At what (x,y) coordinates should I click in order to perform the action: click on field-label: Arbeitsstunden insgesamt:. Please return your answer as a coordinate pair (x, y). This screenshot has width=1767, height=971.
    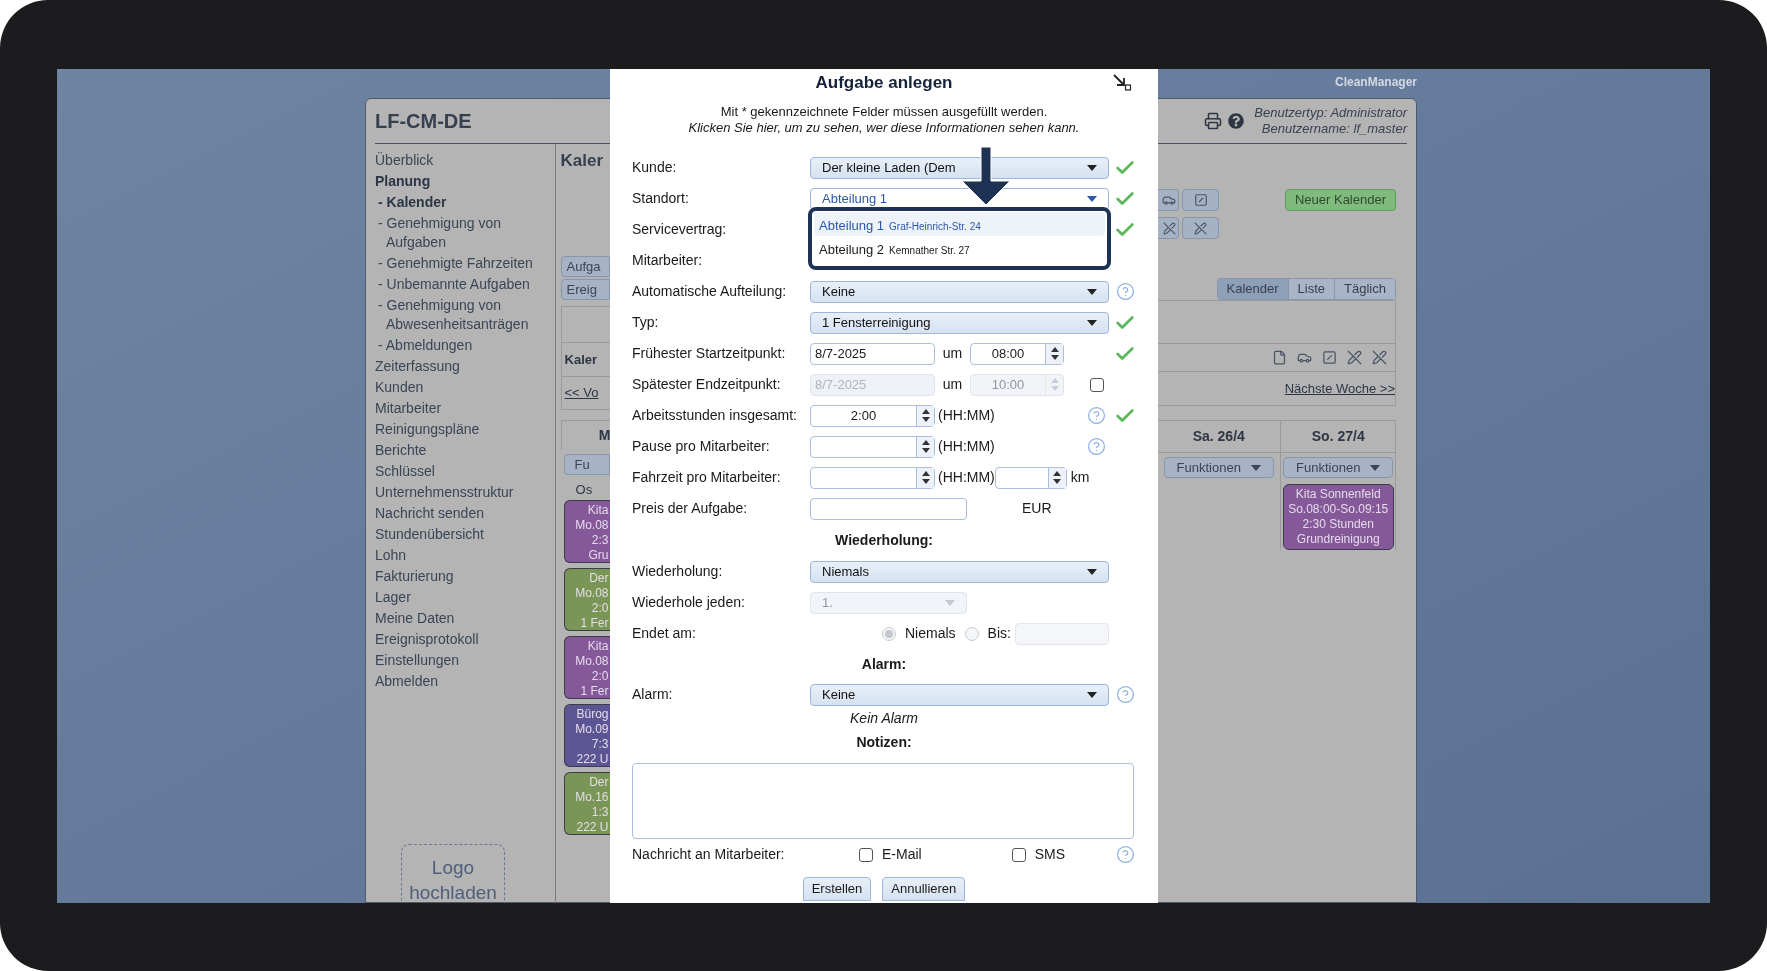
    Looking at the image, I should click on (715, 415).